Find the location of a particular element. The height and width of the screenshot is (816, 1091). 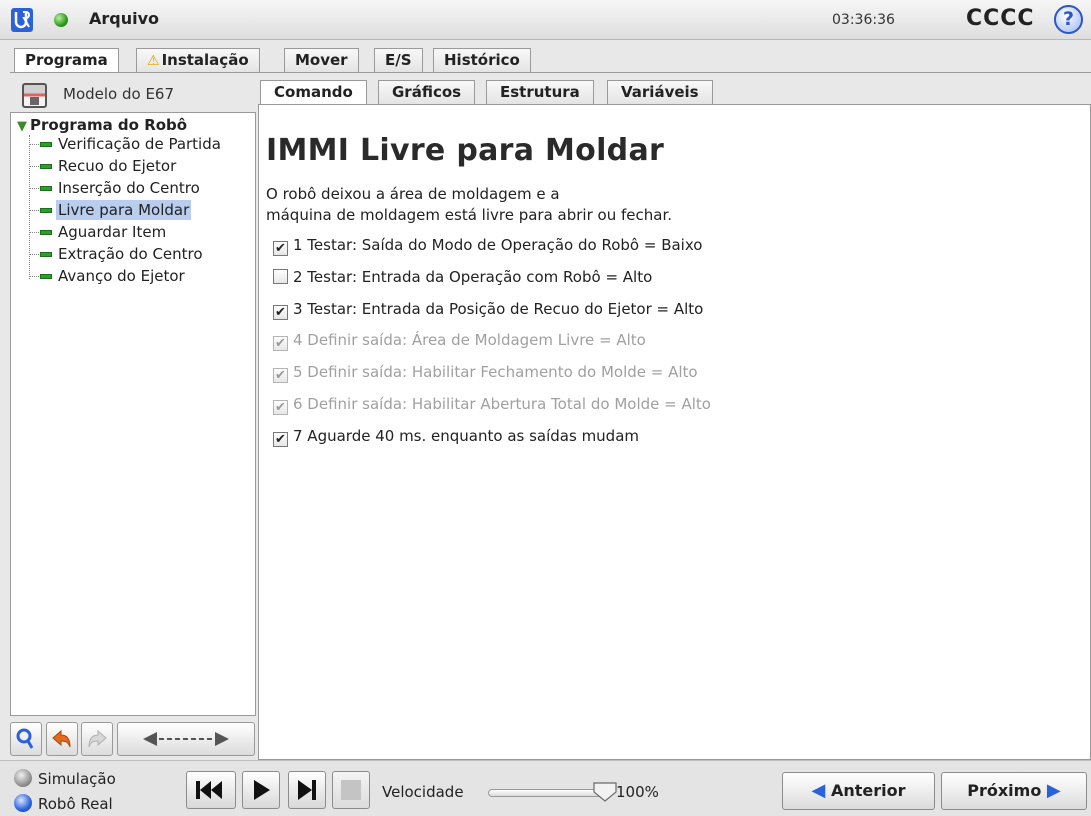

rewind-button is located at coordinates (211, 790).